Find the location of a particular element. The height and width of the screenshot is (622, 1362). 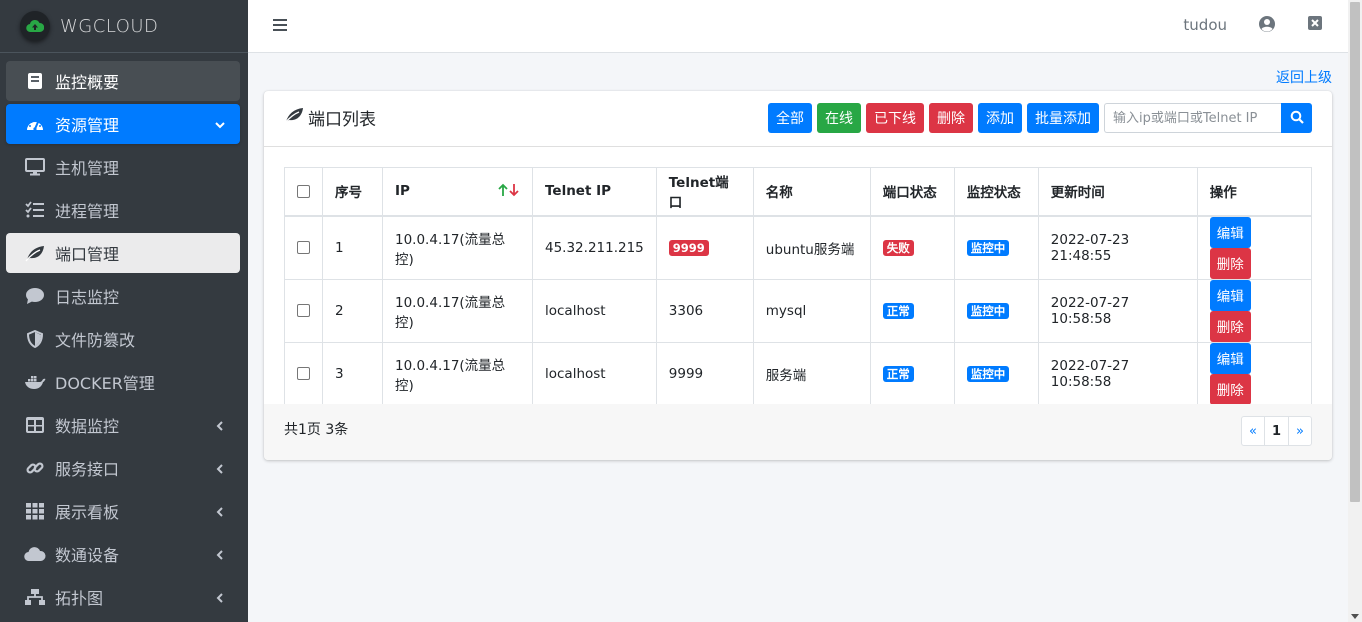

filter-offline-button: 已下线 is located at coordinates (895, 118).